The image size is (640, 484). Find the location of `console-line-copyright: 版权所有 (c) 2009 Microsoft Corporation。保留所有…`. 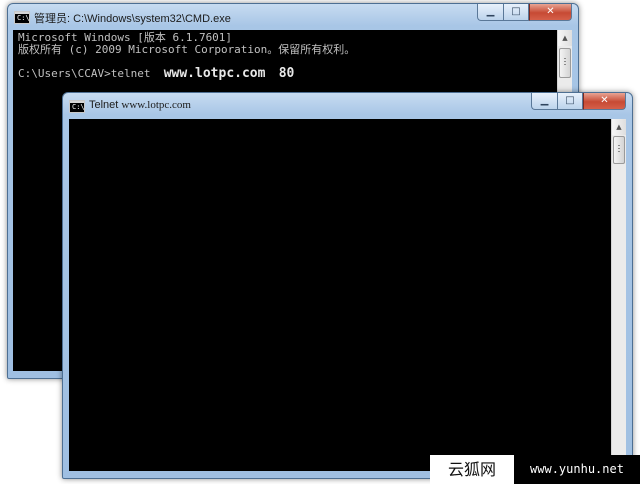

console-line-copyright: 版权所有 (c) 2009 Microsoft Corporation。保留所有… is located at coordinates (187, 49).